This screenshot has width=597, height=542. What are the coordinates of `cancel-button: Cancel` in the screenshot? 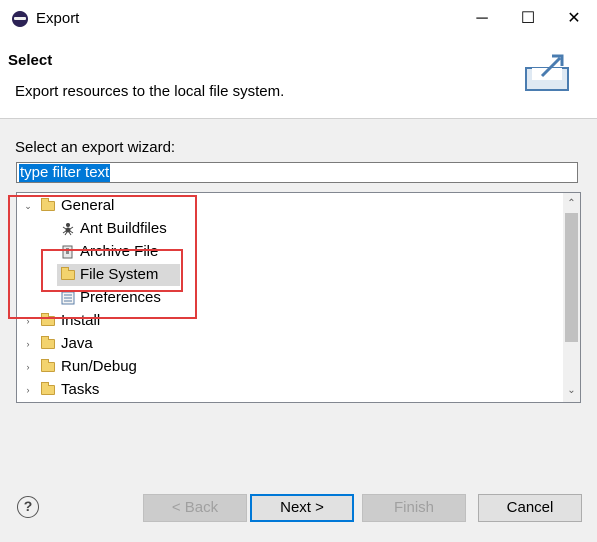 It's located at (530, 508).